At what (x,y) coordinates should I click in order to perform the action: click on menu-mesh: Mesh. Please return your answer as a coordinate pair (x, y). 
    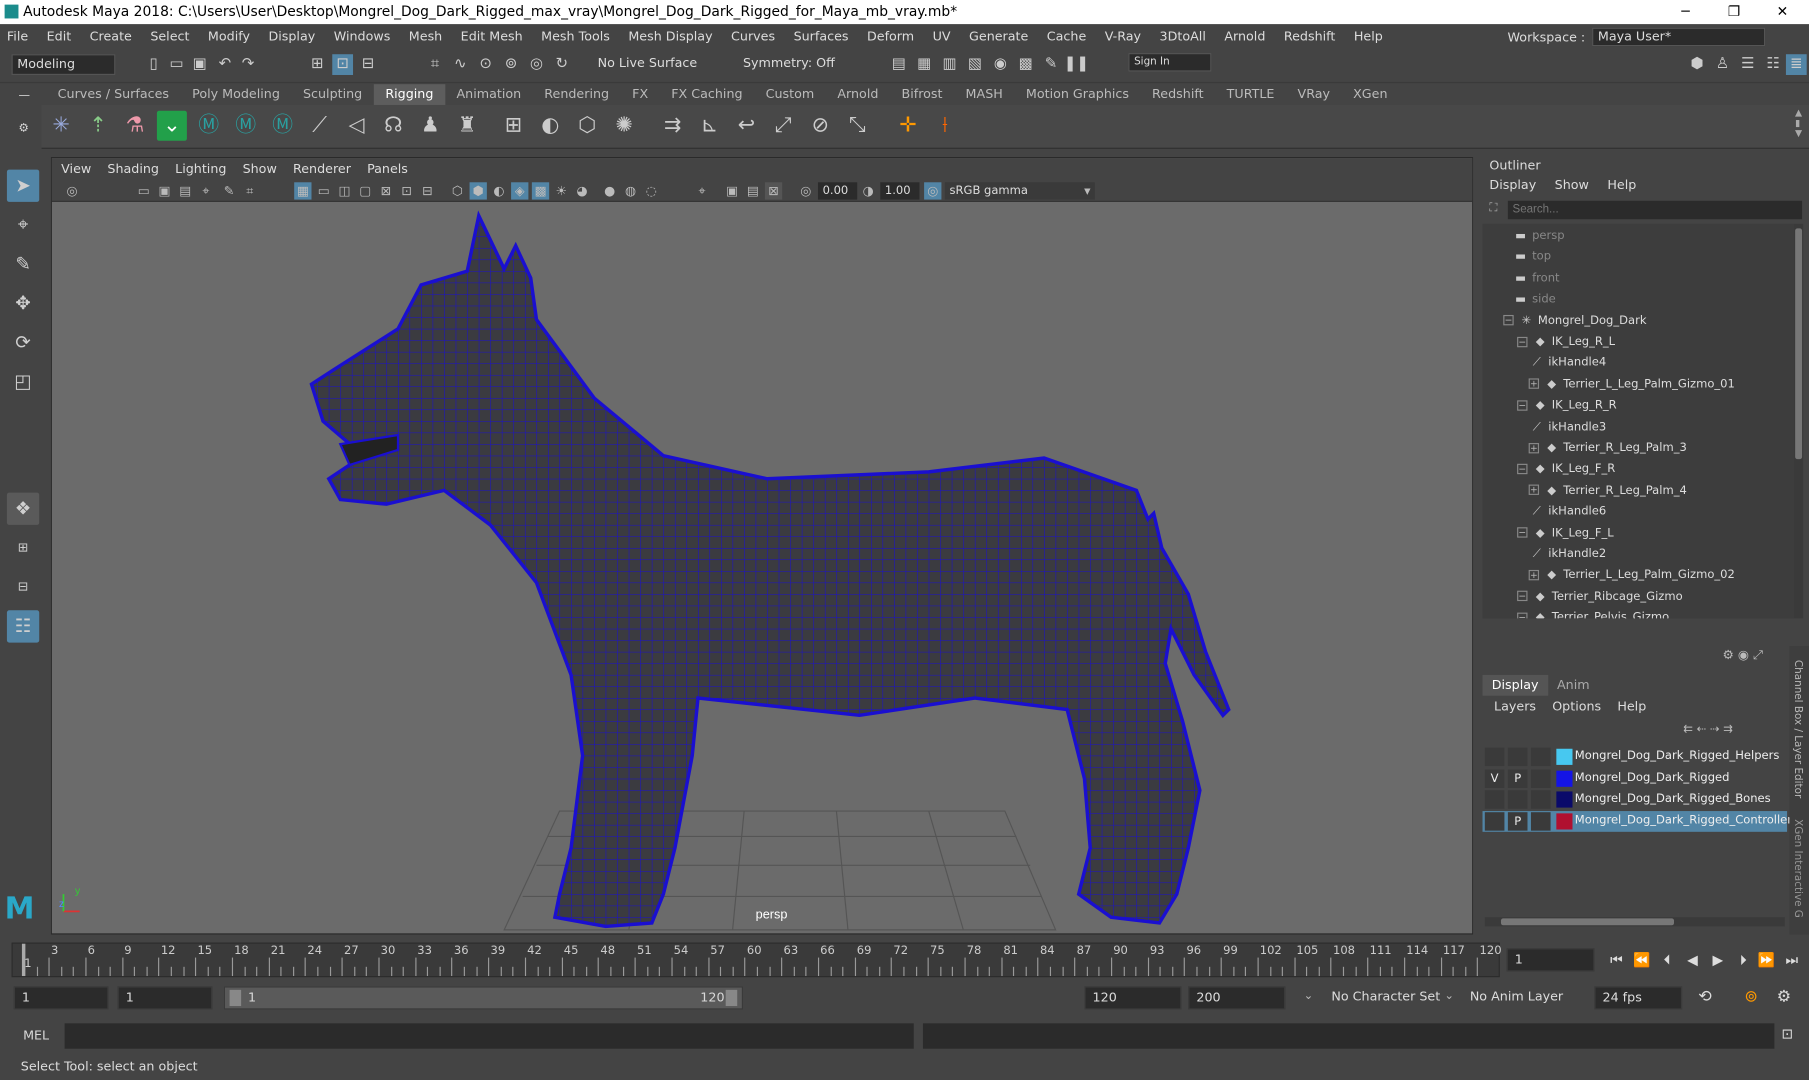
    Looking at the image, I should click on (425, 35).